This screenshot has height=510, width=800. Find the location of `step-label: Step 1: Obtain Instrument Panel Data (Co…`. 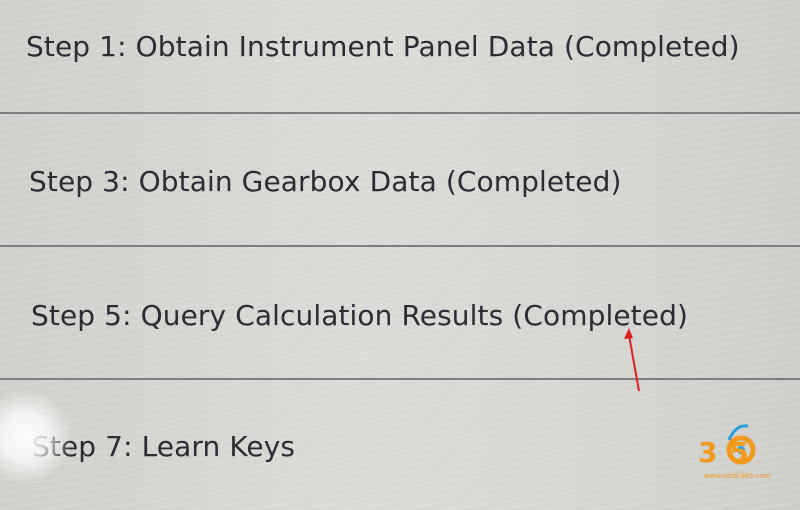

step-label: Step 1: Obtain Instrument Panel Data (Co… is located at coordinates (383, 46).